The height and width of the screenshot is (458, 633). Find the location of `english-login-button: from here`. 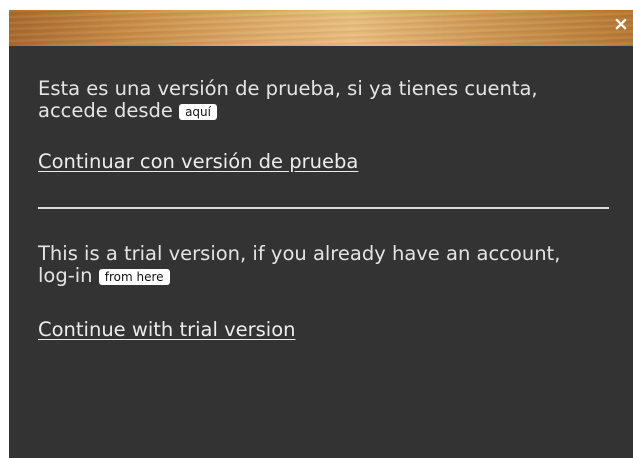

english-login-button: from here is located at coordinates (134, 277).